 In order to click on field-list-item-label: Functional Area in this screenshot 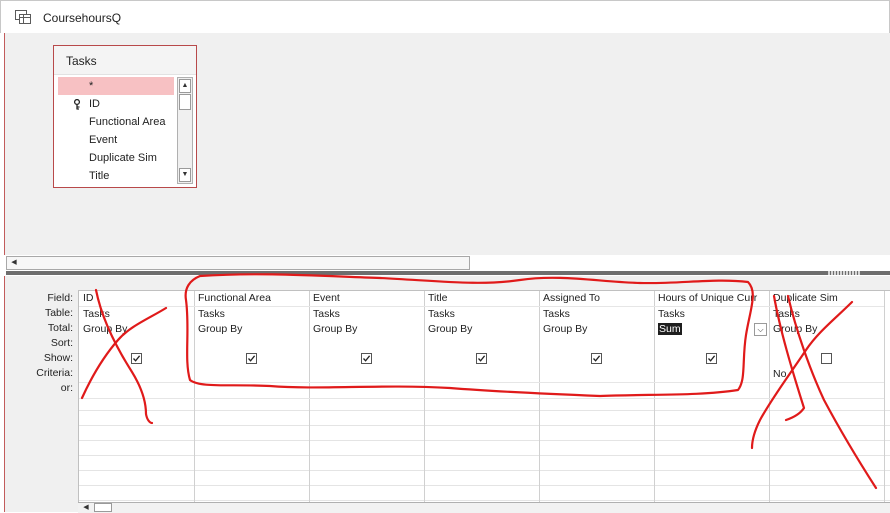, I will do `click(127, 122)`.